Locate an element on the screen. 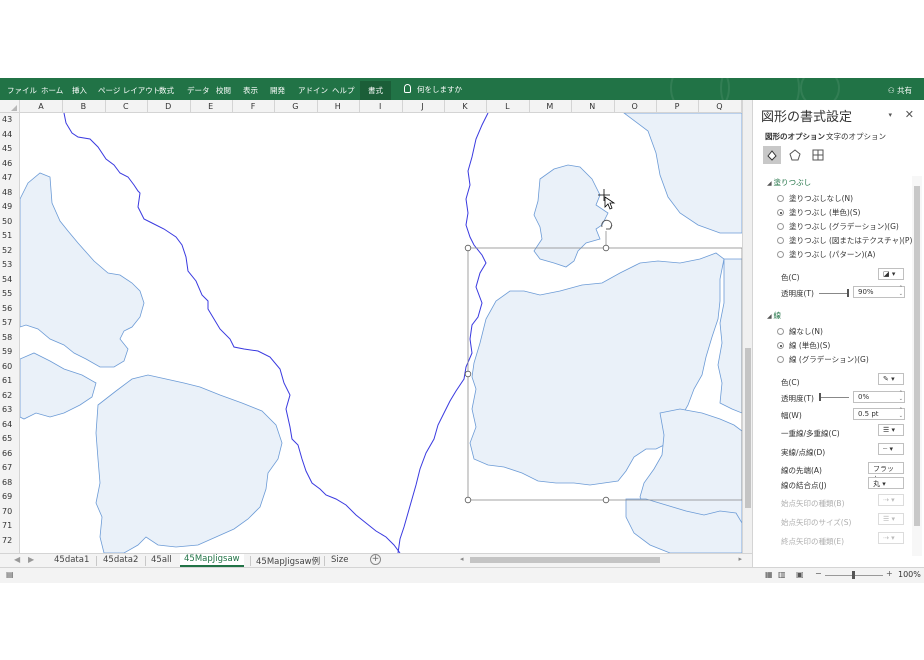 Image resolution: width=924 pixels, height=660 pixels. tab-help: ヘルプ is located at coordinates (343, 90).